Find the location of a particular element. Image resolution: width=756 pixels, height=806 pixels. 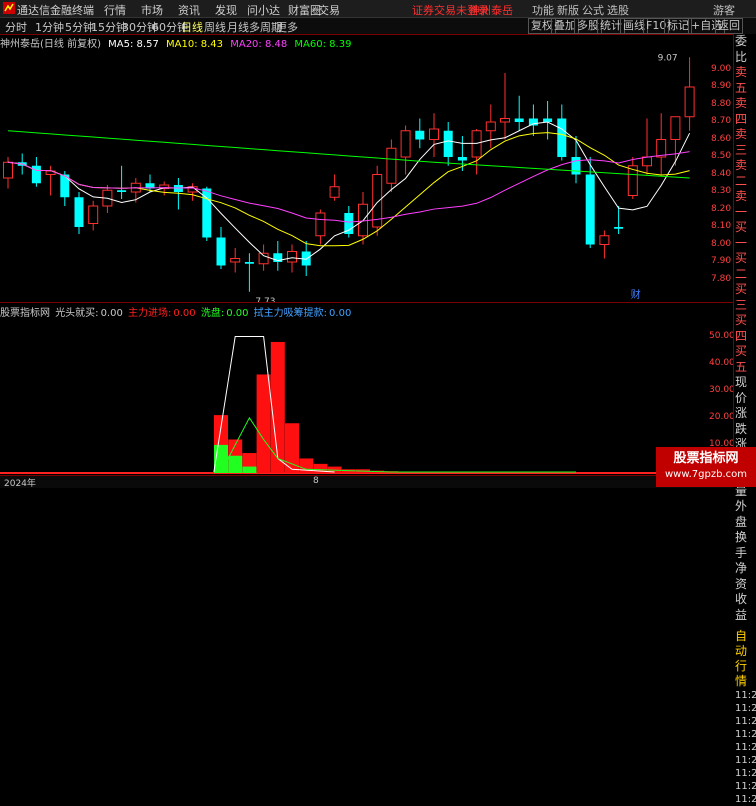

tab-5min: 5分钟 is located at coordinates (79, 27).